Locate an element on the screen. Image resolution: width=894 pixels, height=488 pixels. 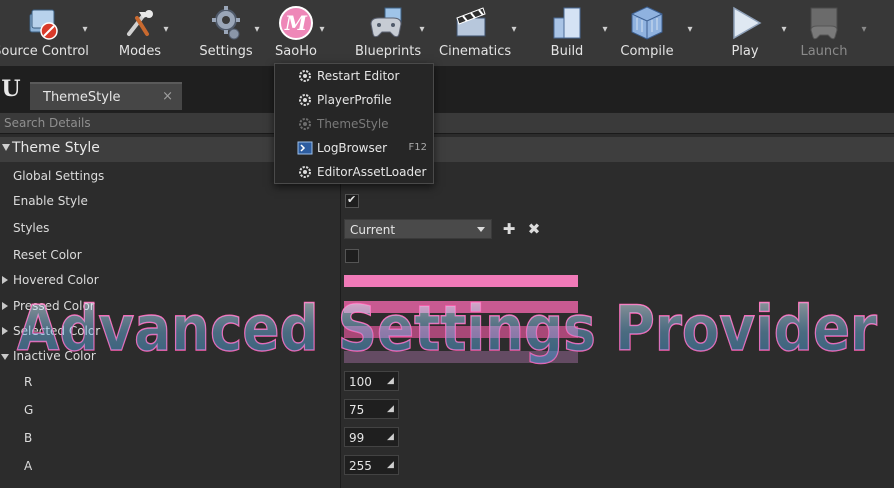
blueprints-dropdown-arrow: ▾ is located at coordinates (422, 30).